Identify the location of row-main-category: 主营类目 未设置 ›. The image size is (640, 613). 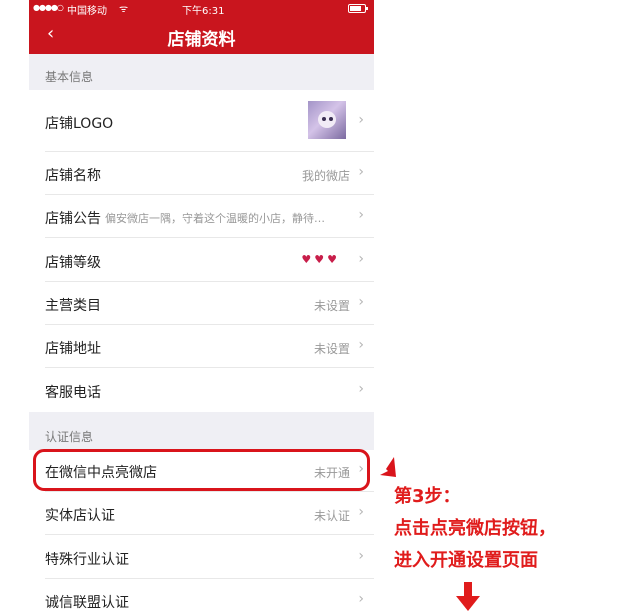
(201, 303).